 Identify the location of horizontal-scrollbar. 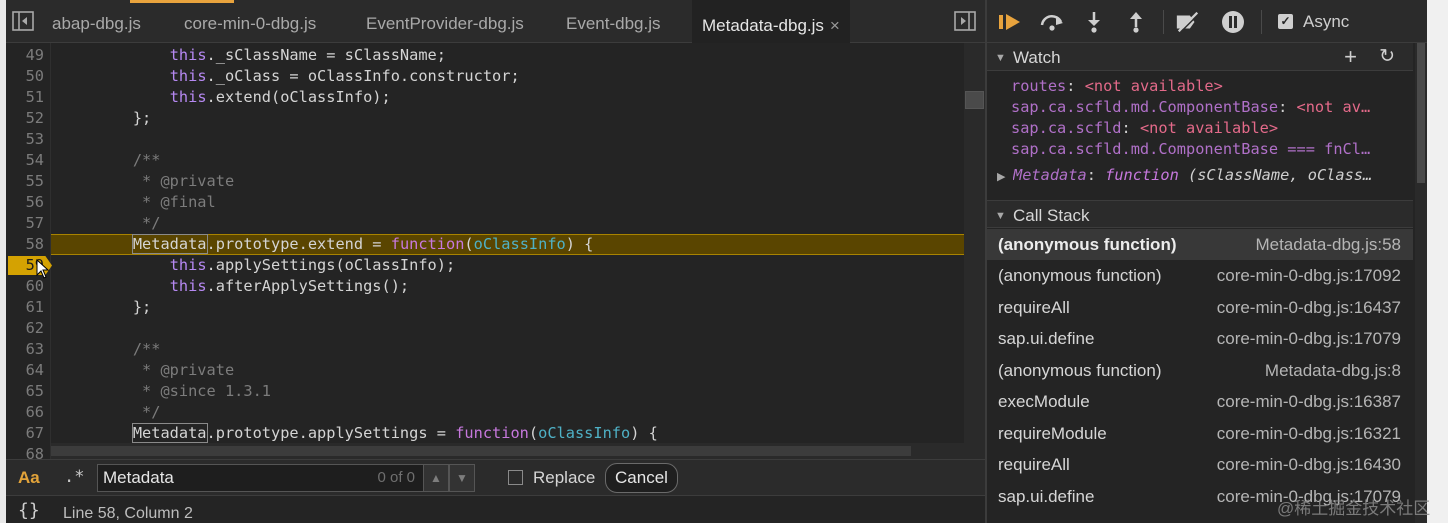
(507, 451).